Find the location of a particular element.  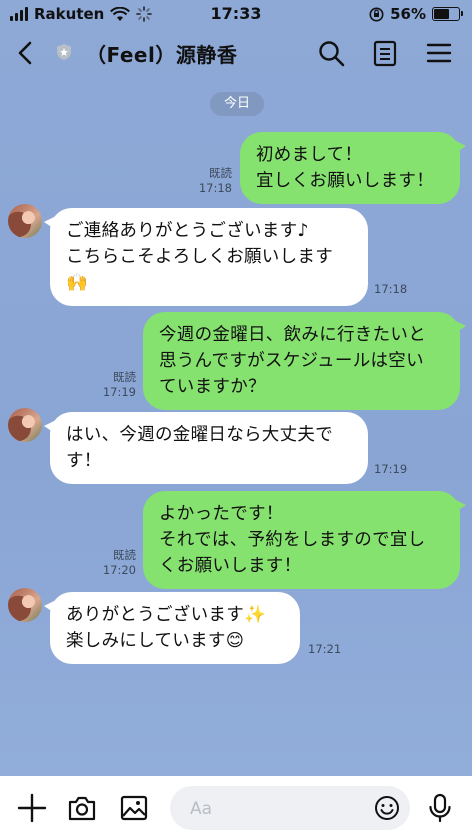

outgoing-message: 今週の金曜日、飲みに行きたいと 思うんですがスケジュールは空い ていますか？ is located at coordinates (304, 361).